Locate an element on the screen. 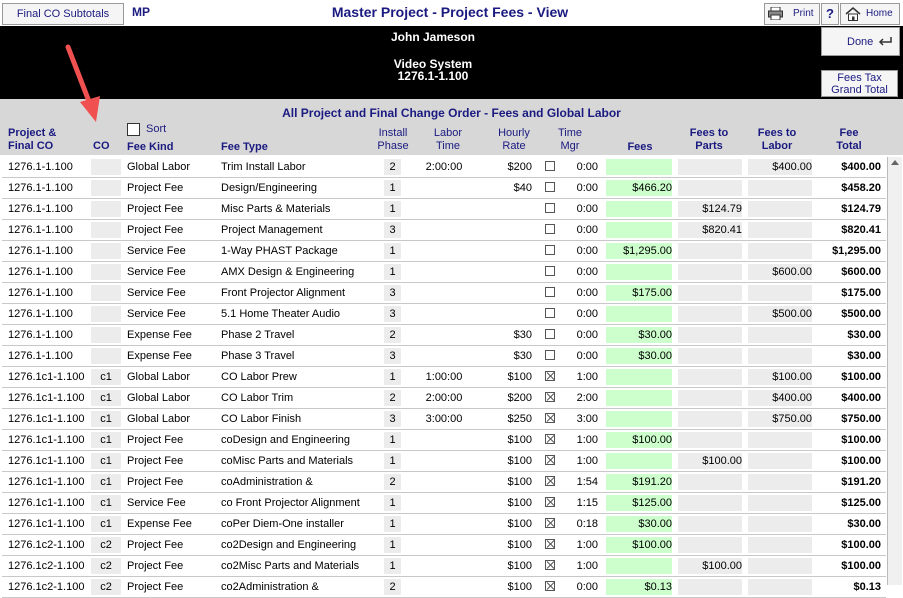  col-header-labor-time: Labor Time is located at coordinates (448, 140).